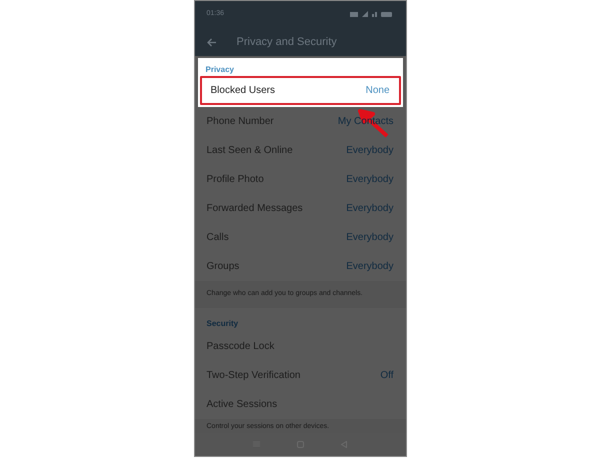 The image size is (600, 459). What do you see at coordinates (242, 91) in the screenshot?
I see `row-label: Blocked Users` at bounding box center [242, 91].